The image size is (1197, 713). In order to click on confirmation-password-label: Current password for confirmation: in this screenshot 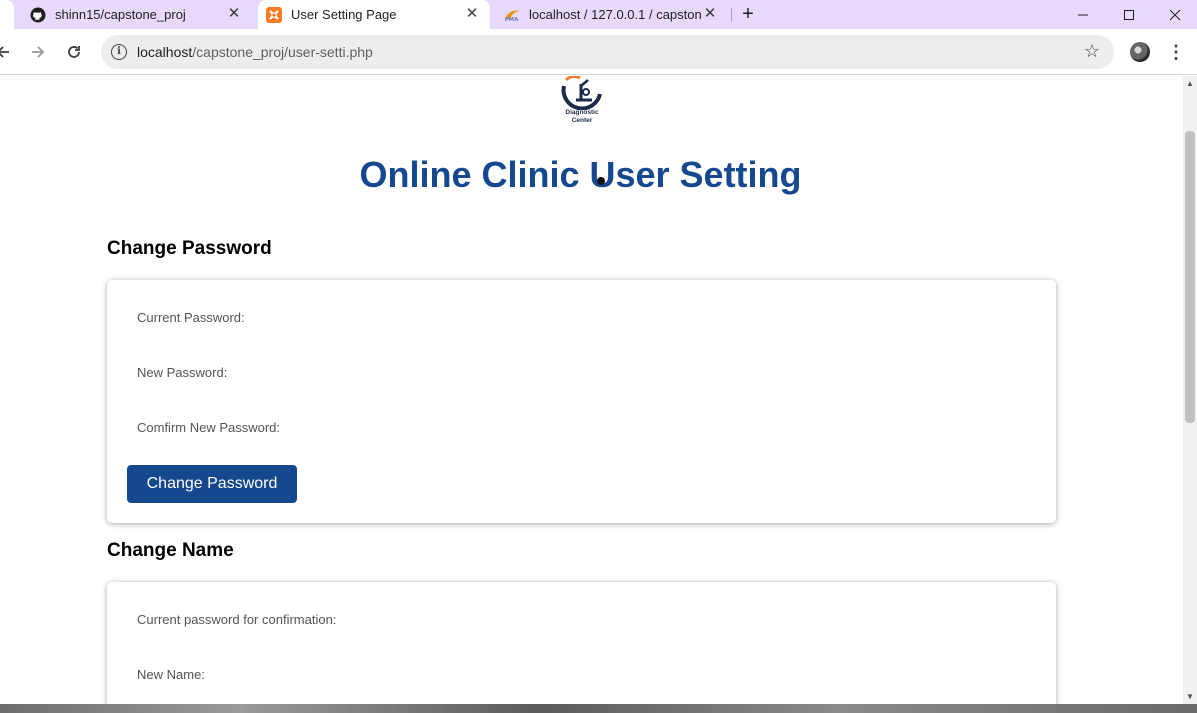, I will do `click(237, 619)`.